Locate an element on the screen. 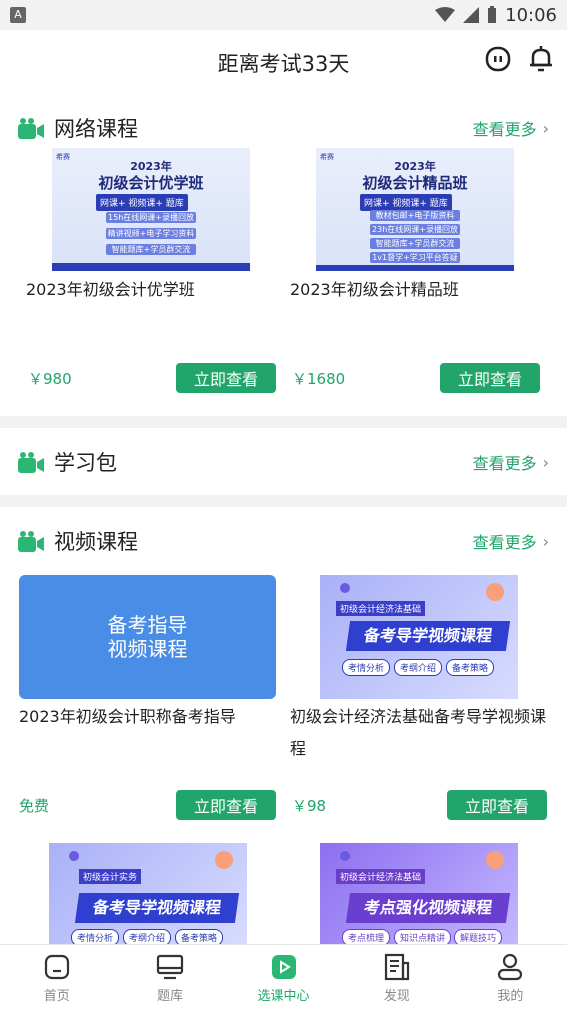 The image size is (567, 1009). course-thumbnail: 初级会计经济法基础 备考导学视频课程 考情分析 考纲介绍 备考策略 is located at coordinates (419, 637).